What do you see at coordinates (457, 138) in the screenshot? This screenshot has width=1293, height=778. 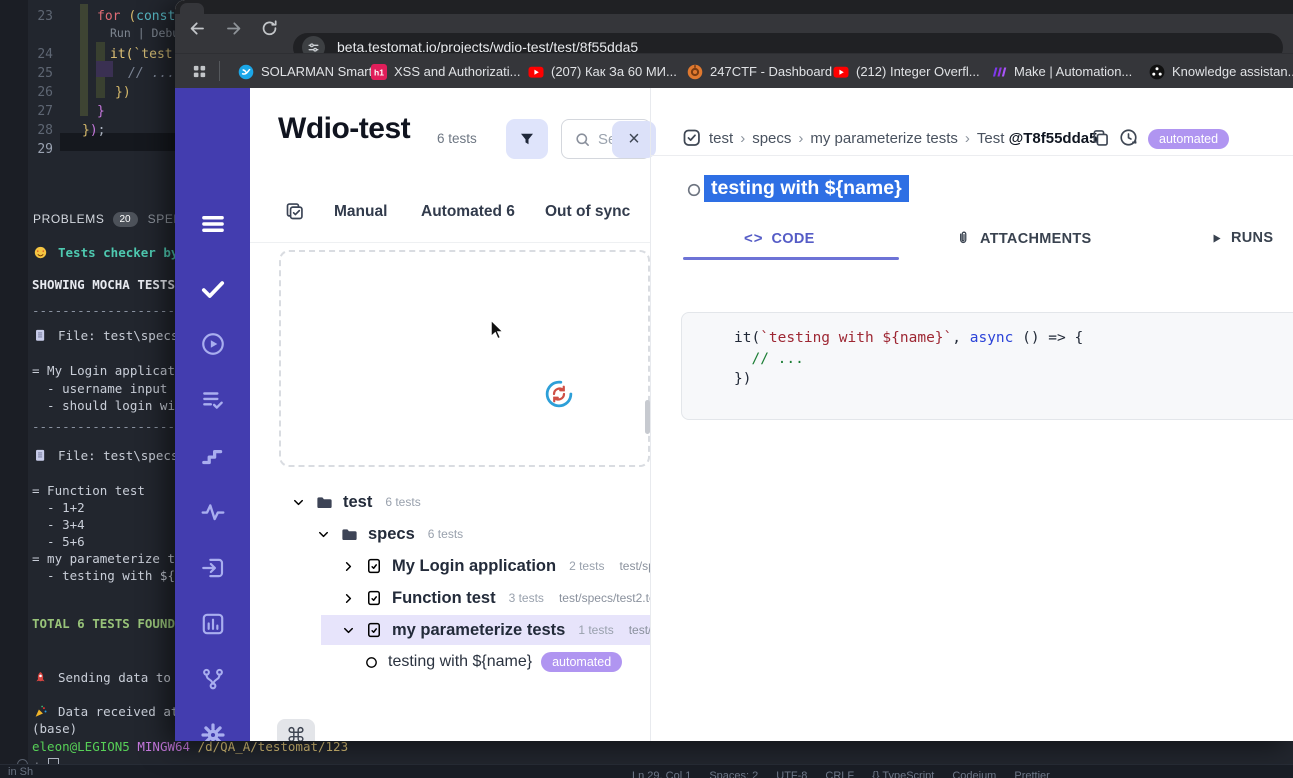 I see `tests-count: 6 tests` at bounding box center [457, 138].